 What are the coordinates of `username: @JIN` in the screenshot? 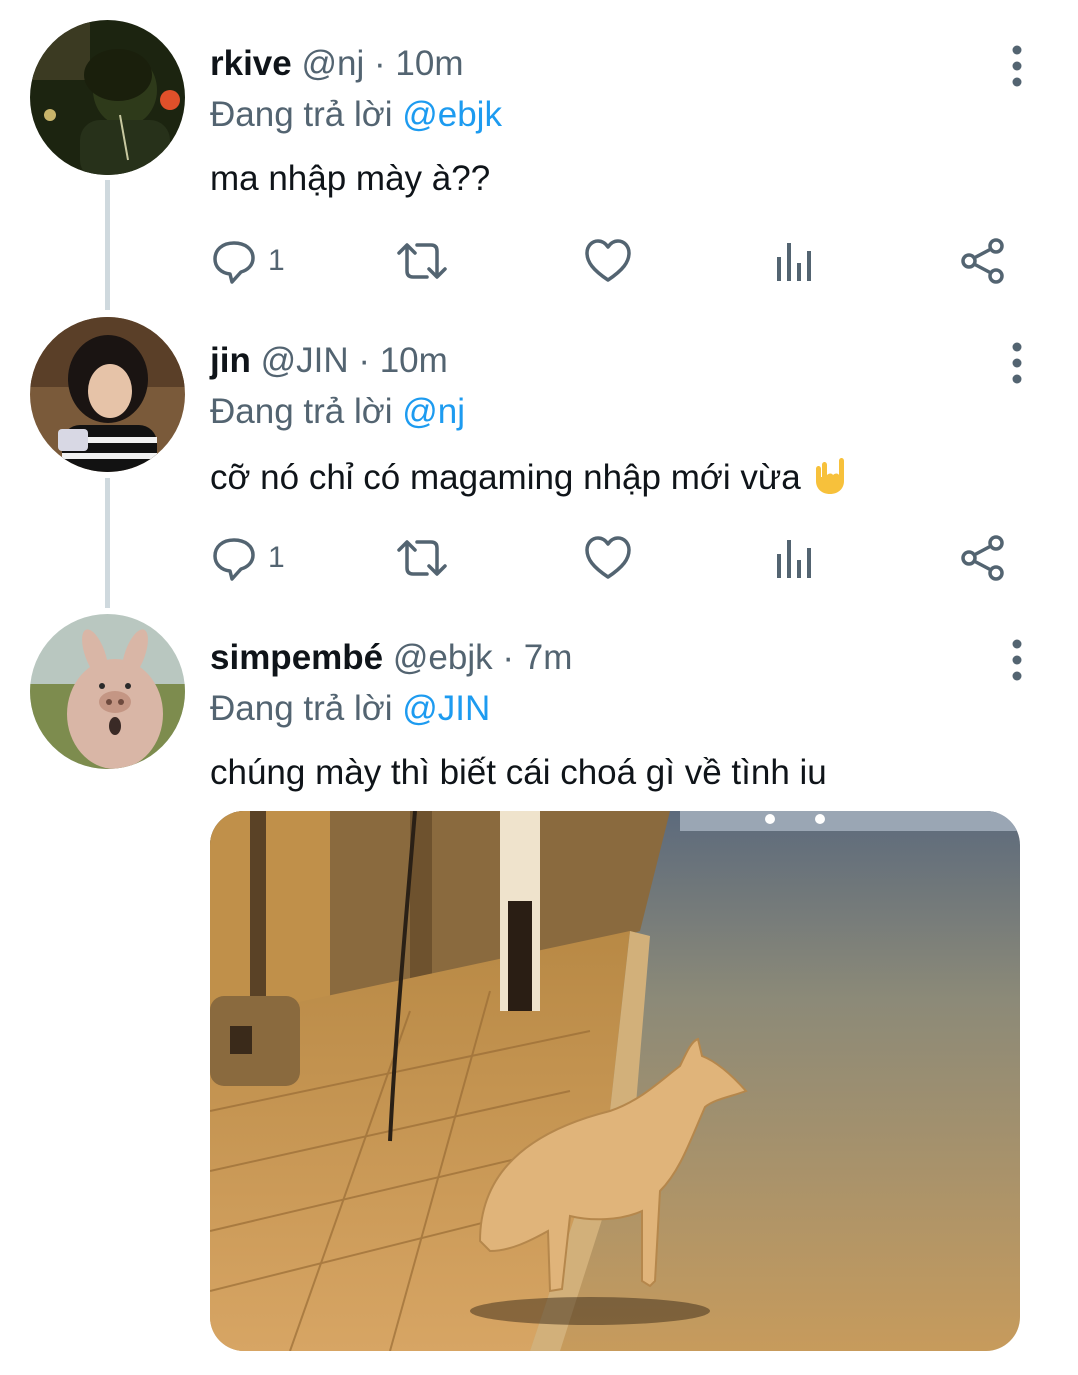 It's located at (305, 360).